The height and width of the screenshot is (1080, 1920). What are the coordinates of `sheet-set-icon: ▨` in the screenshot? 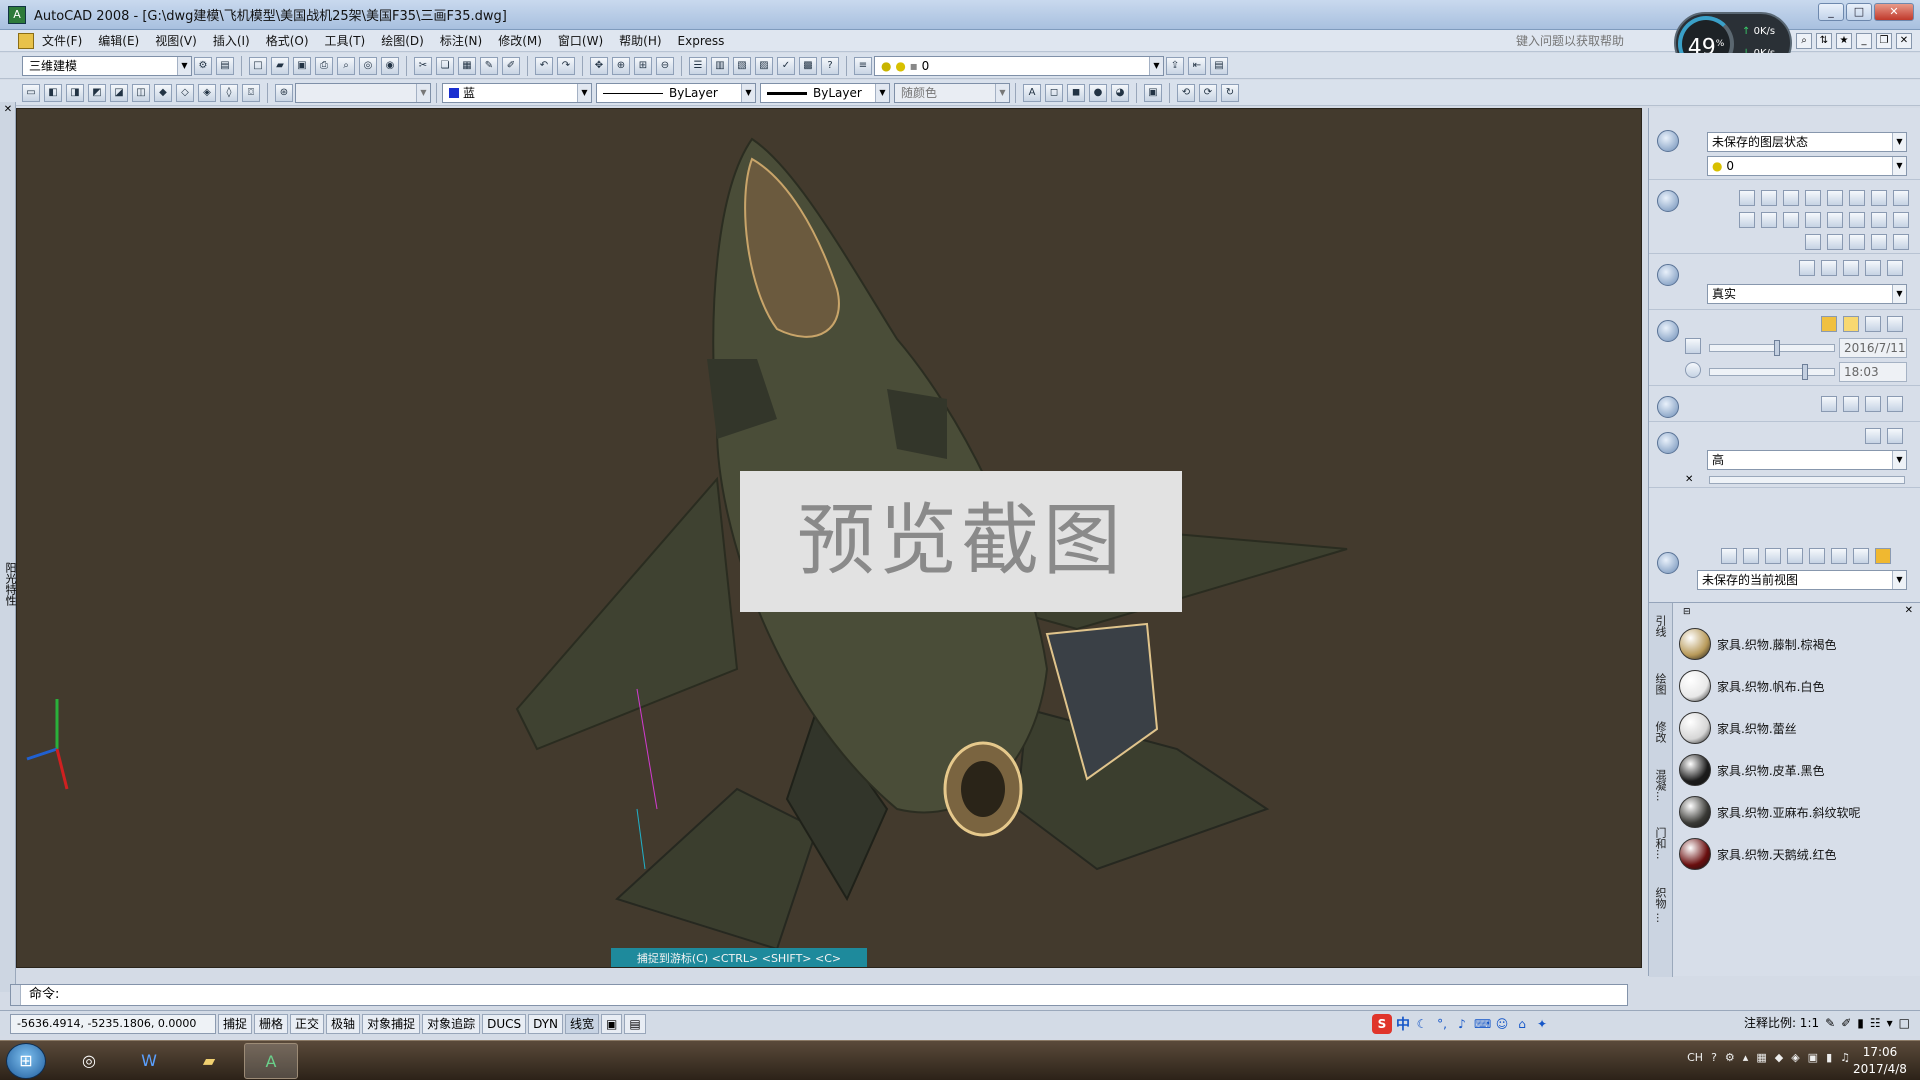 It's located at (764, 65).